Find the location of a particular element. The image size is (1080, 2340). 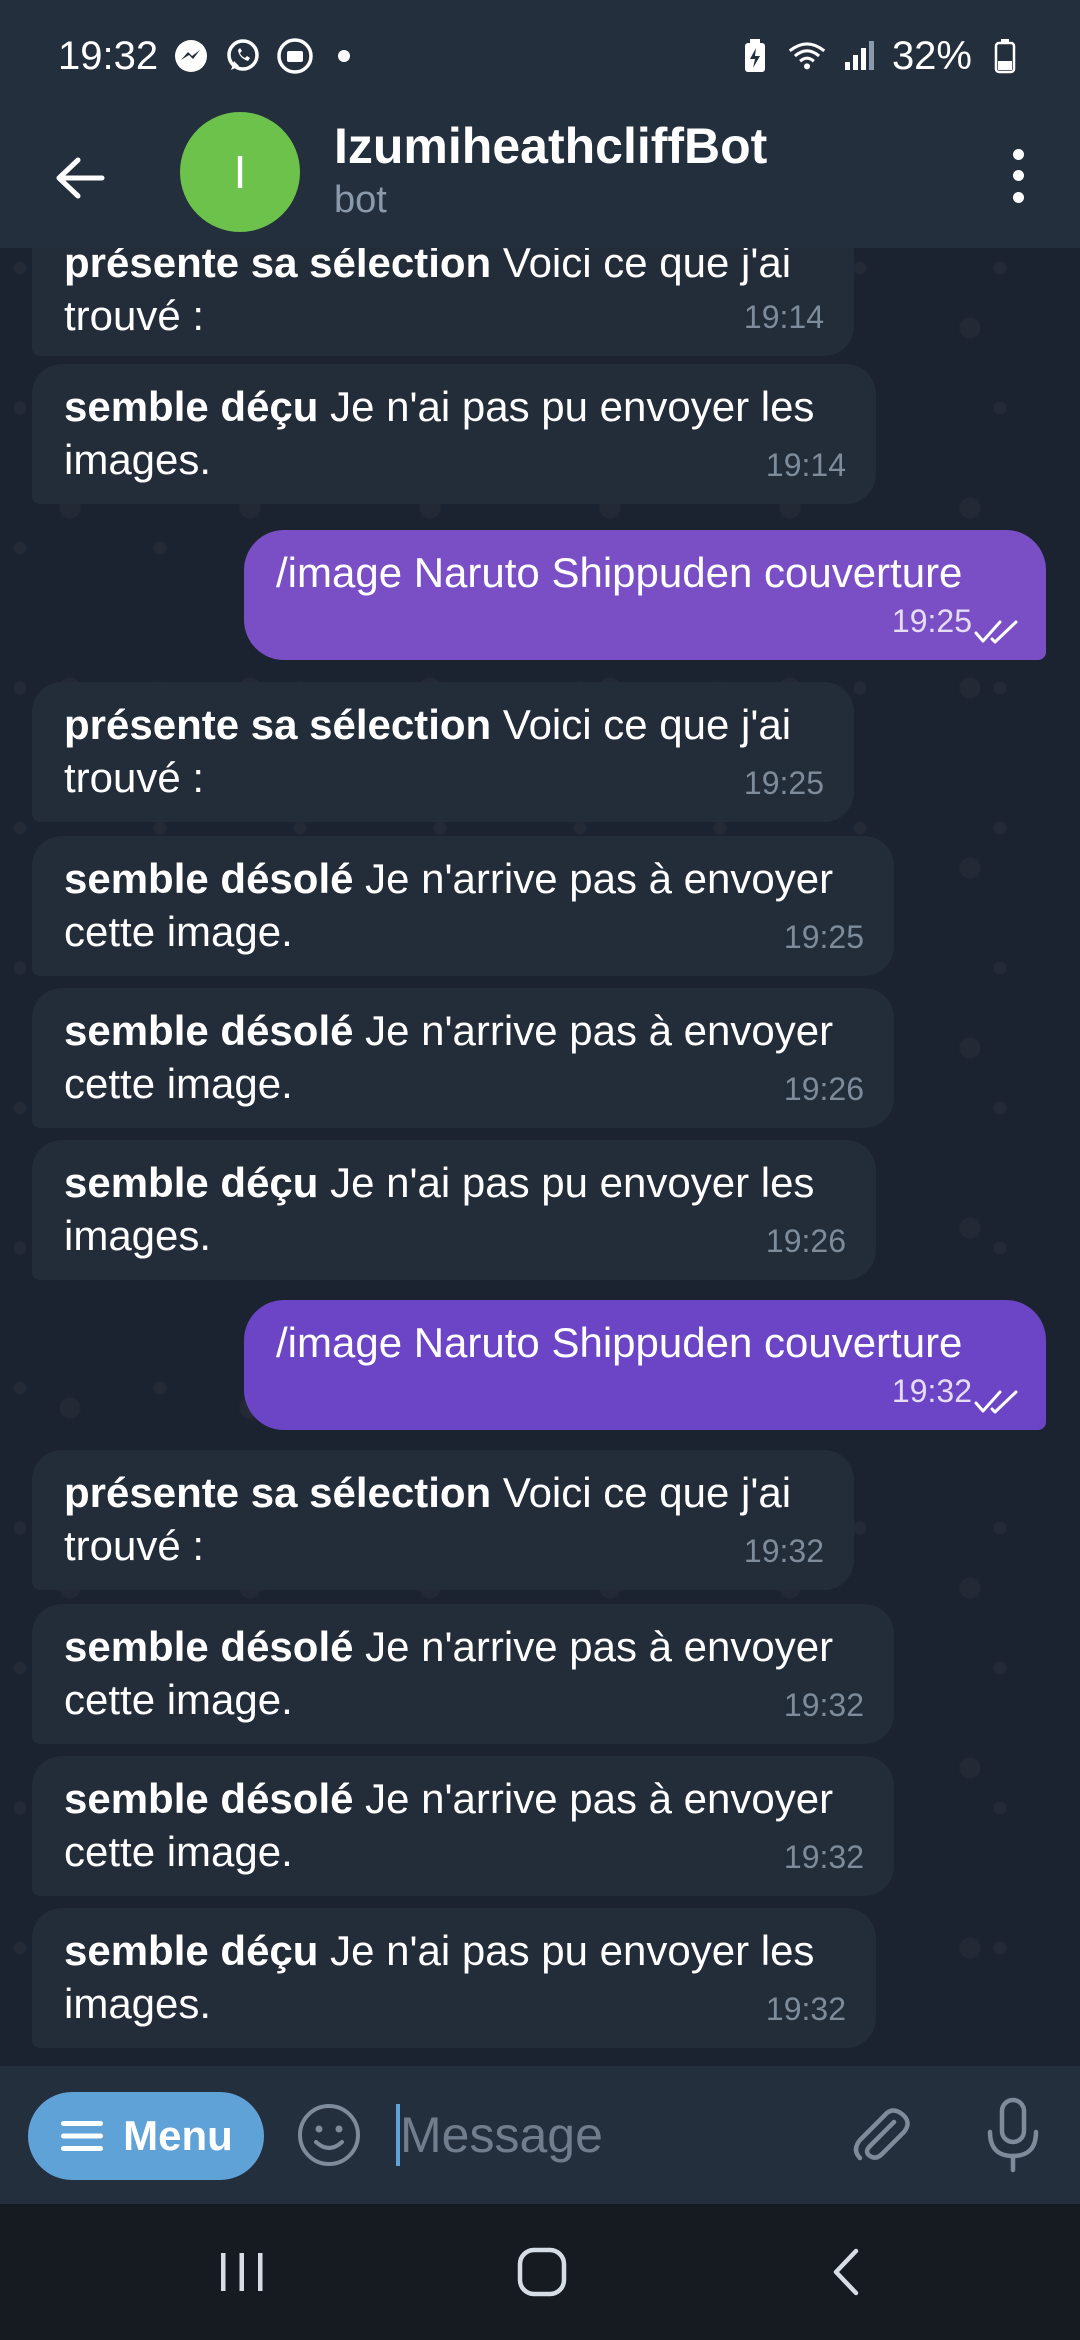

emoji-button is located at coordinates (329, 2135).